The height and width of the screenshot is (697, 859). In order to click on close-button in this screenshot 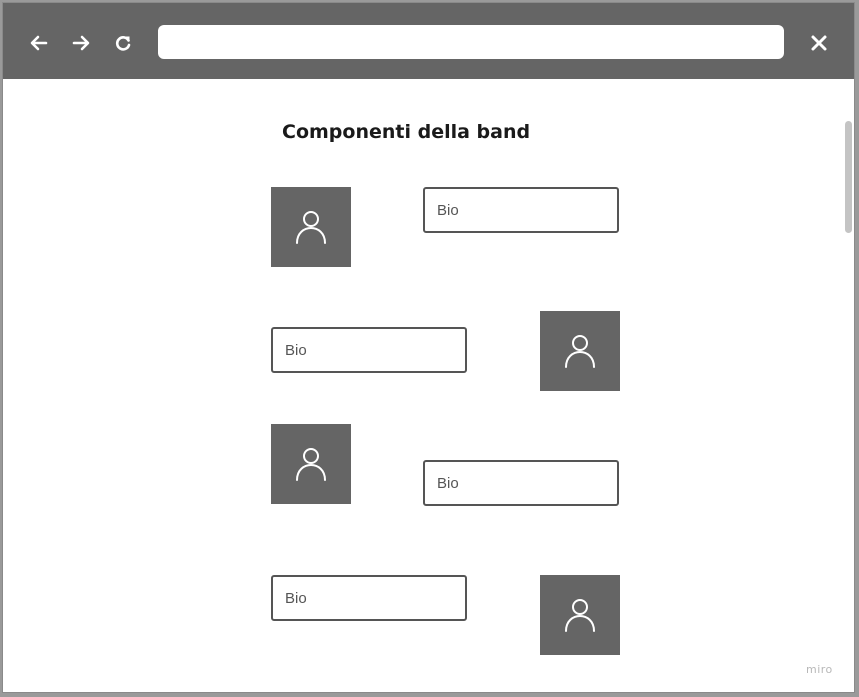, I will do `click(819, 43)`.